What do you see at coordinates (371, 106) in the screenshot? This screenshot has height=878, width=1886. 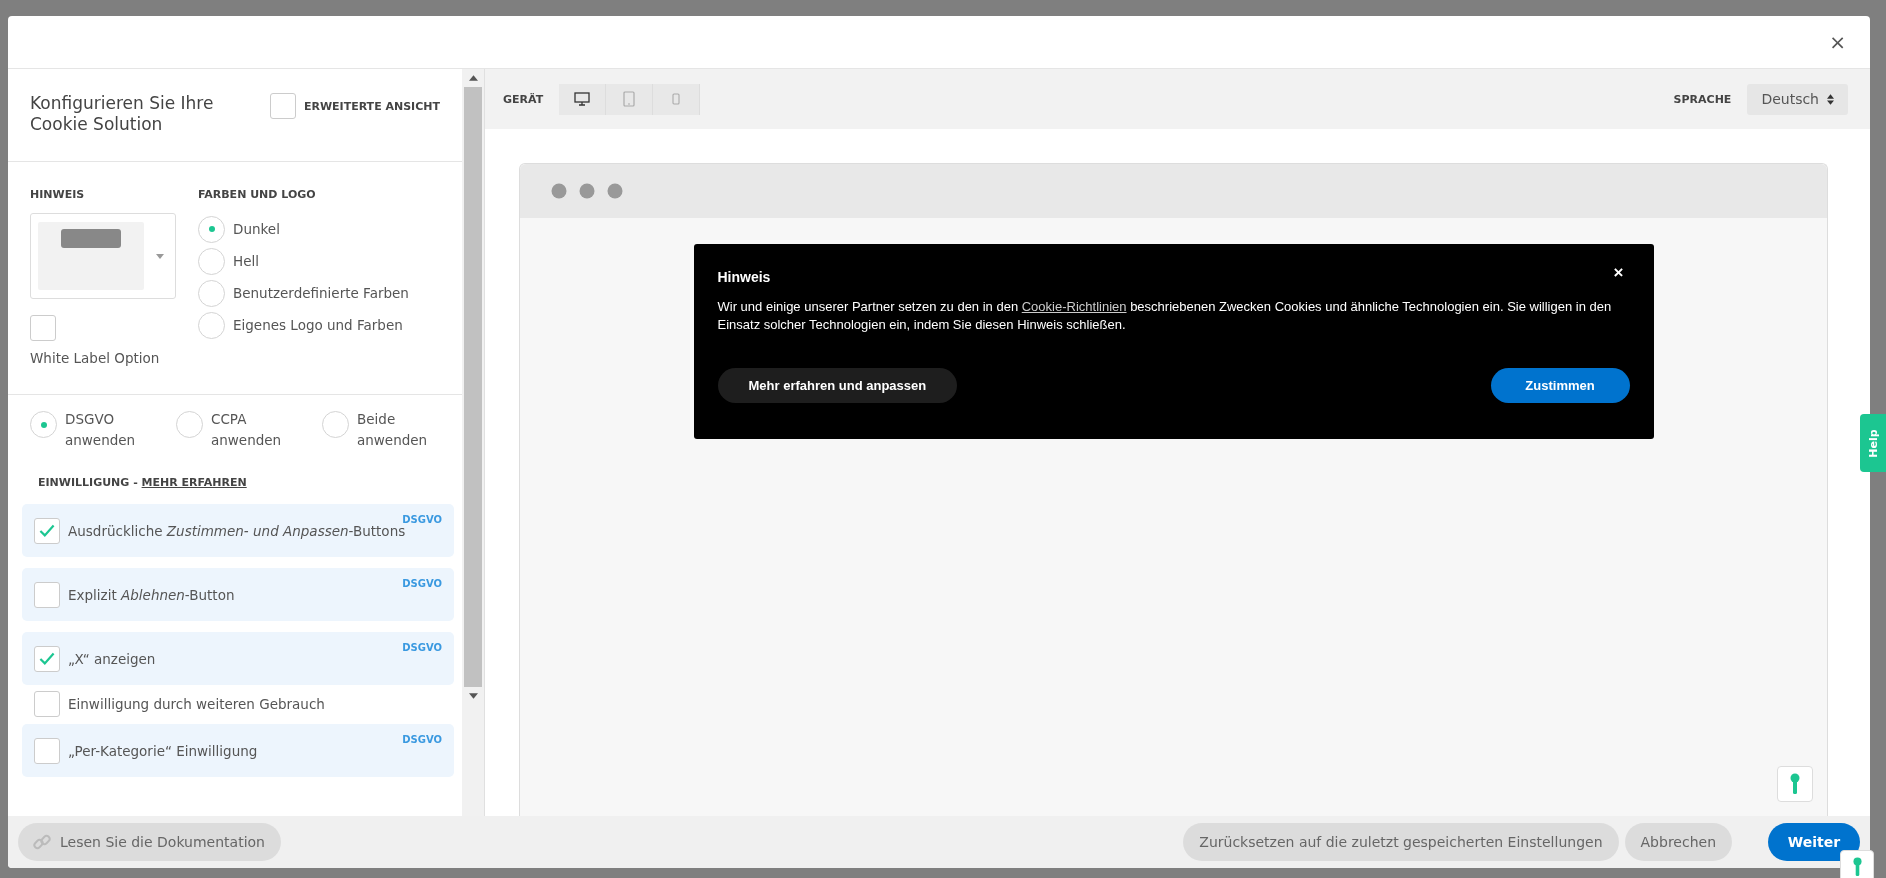 I see `advanced-view-label: ERWEITERTE ANSICHT` at bounding box center [371, 106].